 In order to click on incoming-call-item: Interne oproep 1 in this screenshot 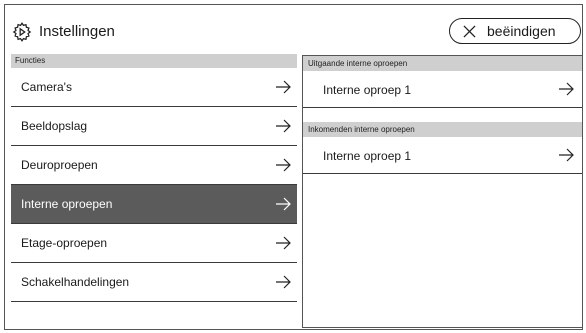, I will do `click(442, 155)`.